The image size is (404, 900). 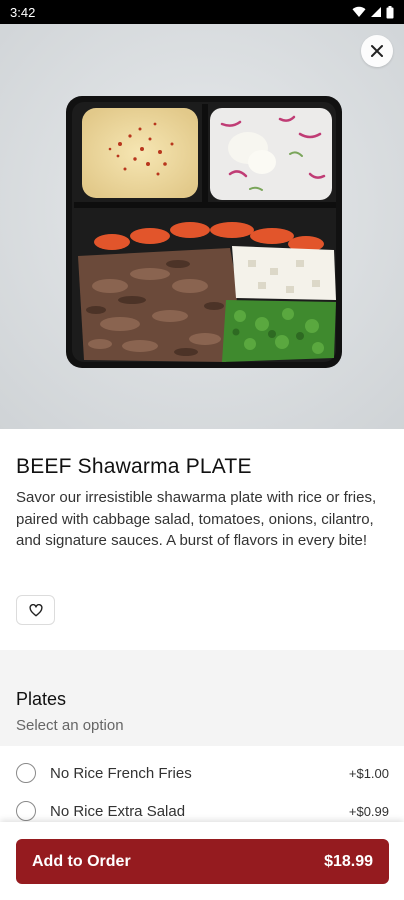 What do you see at coordinates (368, 811) in the screenshot?
I see `option-price: +$0.99` at bounding box center [368, 811].